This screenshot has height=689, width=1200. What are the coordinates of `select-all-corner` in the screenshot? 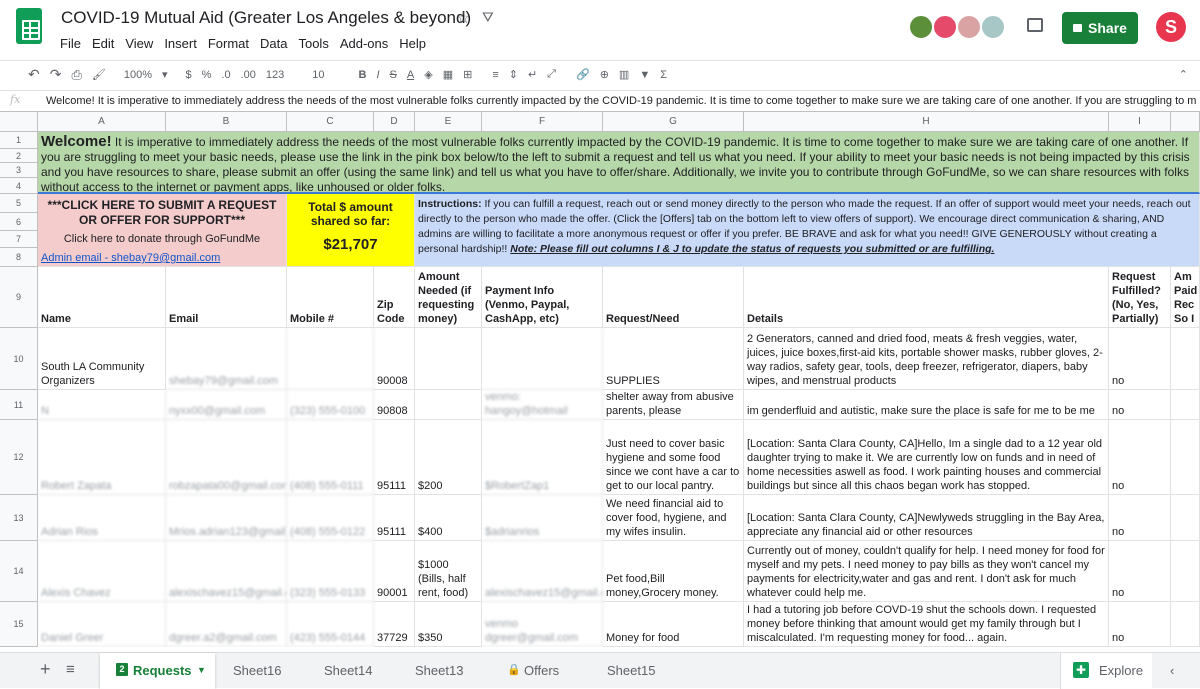 It's located at (19, 122).